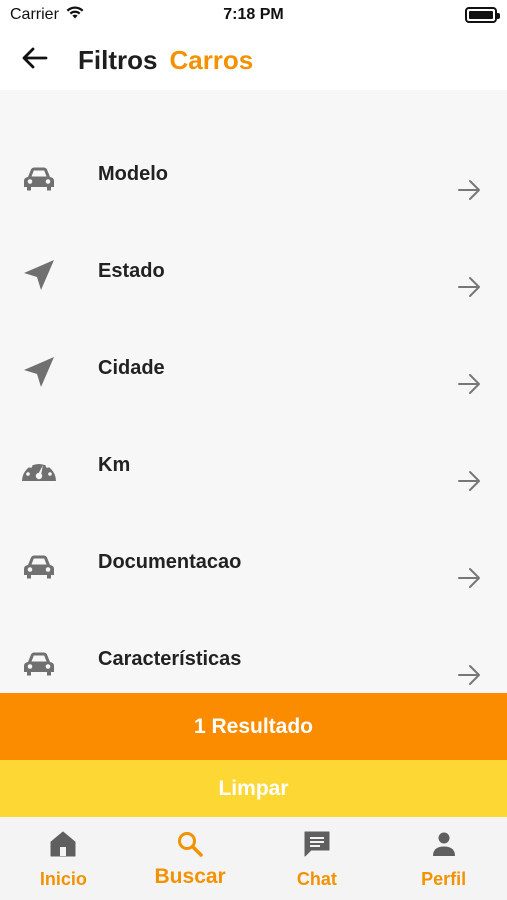 This screenshot has width=507, height=900. I want to click on filter-item-cidade: Cidade, so click(253, 377).